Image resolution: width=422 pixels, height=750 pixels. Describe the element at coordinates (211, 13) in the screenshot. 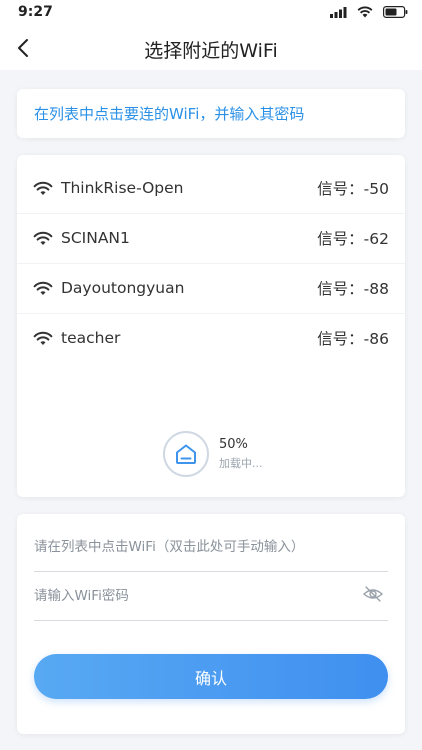

I see `status-bar: 9:27` at that location.